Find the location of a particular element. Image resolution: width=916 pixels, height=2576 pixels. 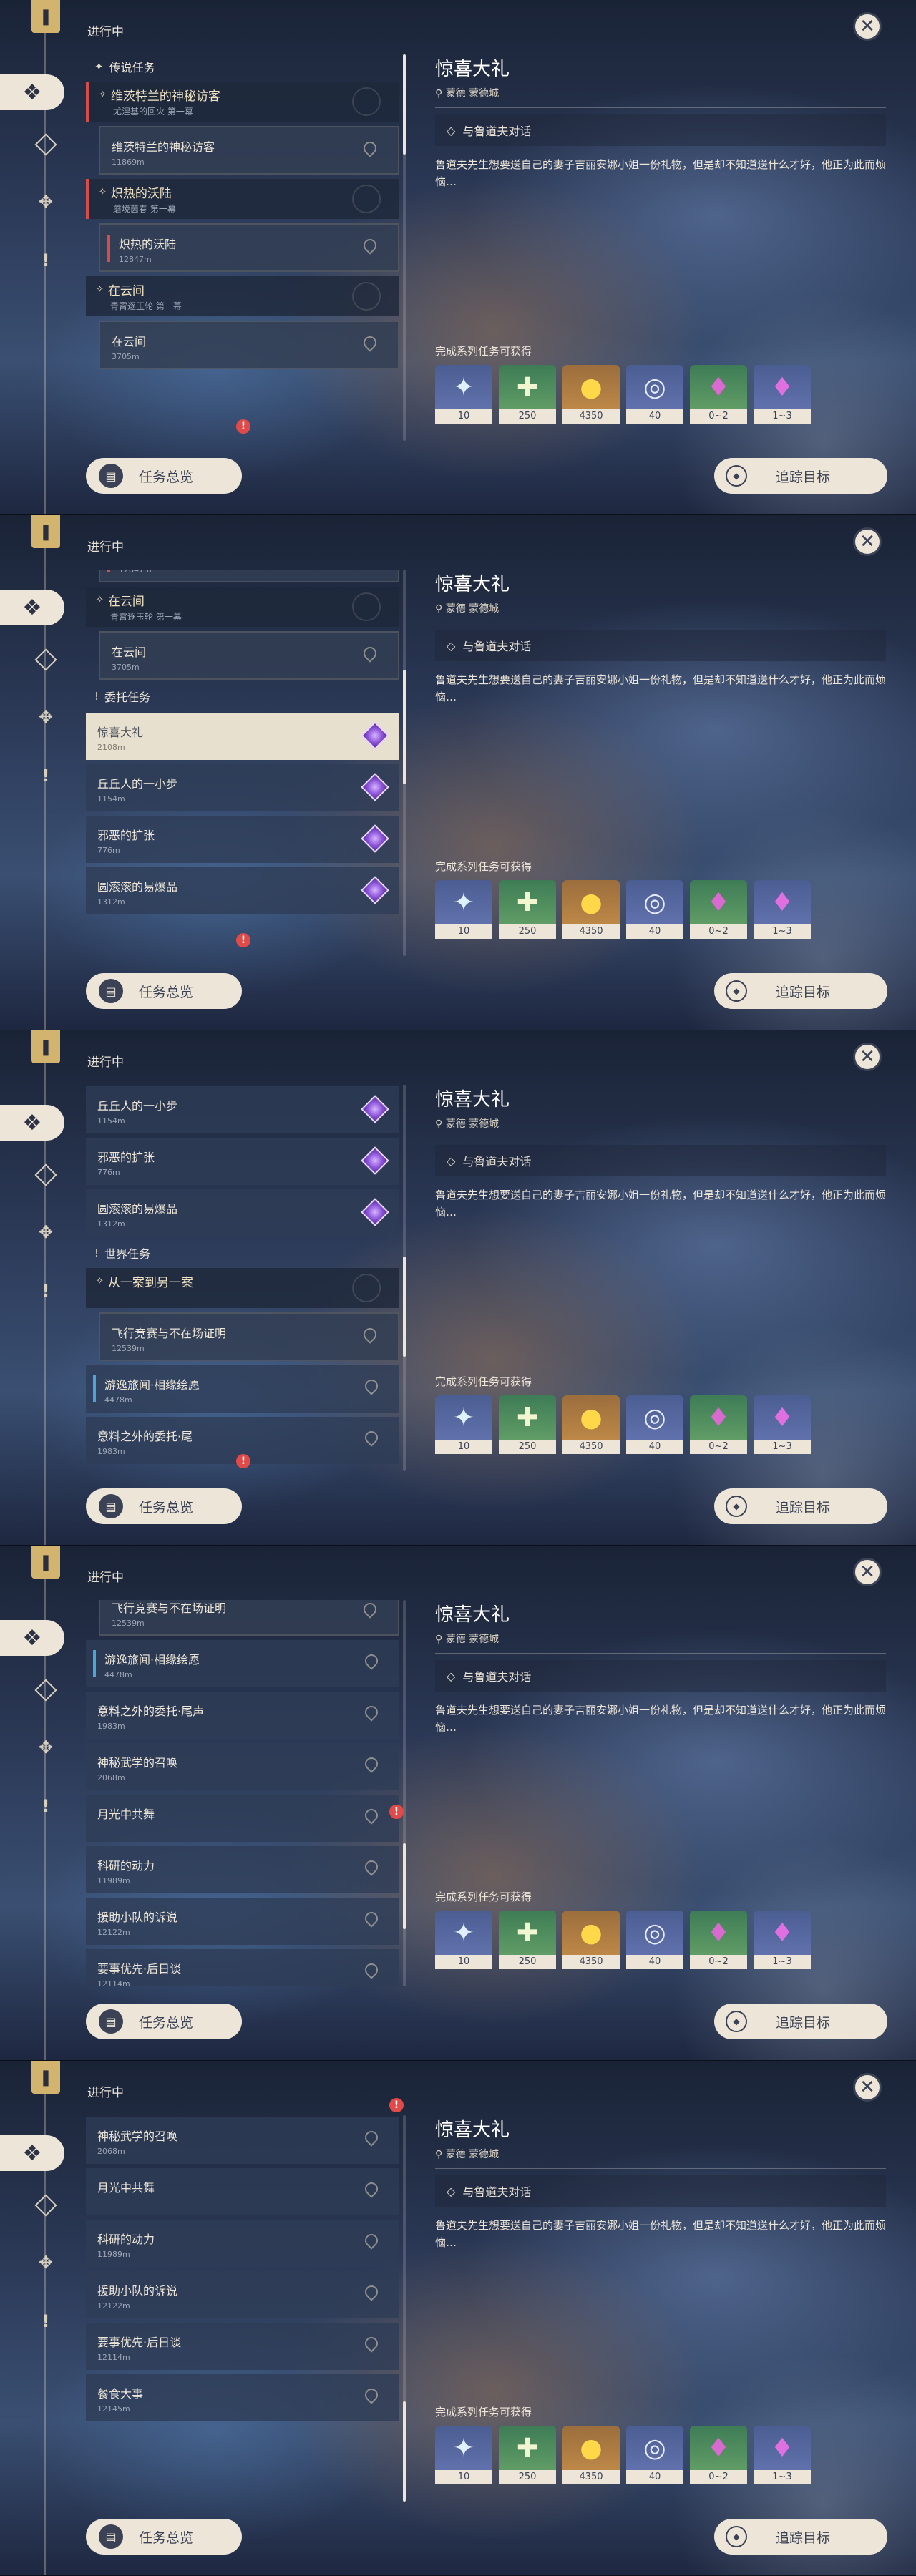

quest-item-unexpected: 意料之外的委托·尾声 1983m is located at coordinates (242, 1715).